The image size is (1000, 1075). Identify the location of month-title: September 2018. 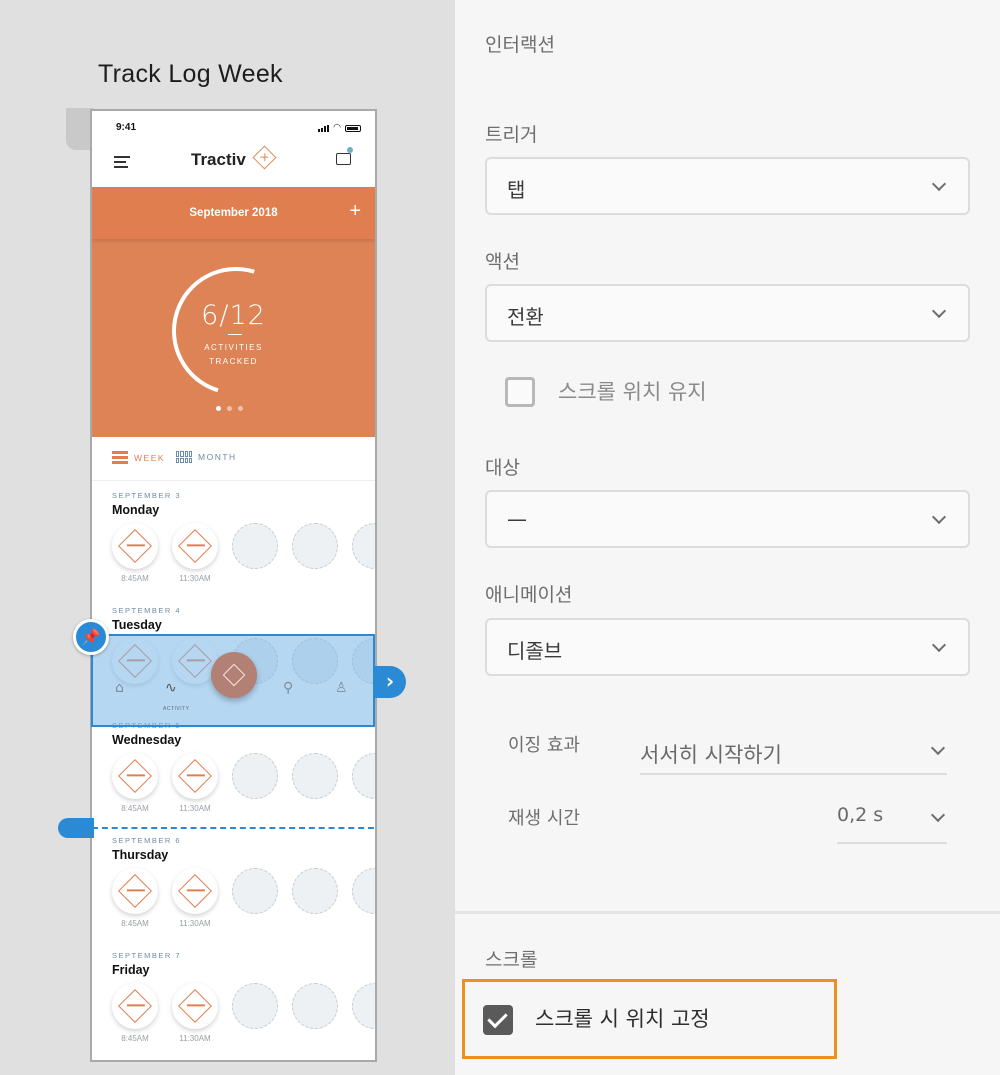
(233, 213).